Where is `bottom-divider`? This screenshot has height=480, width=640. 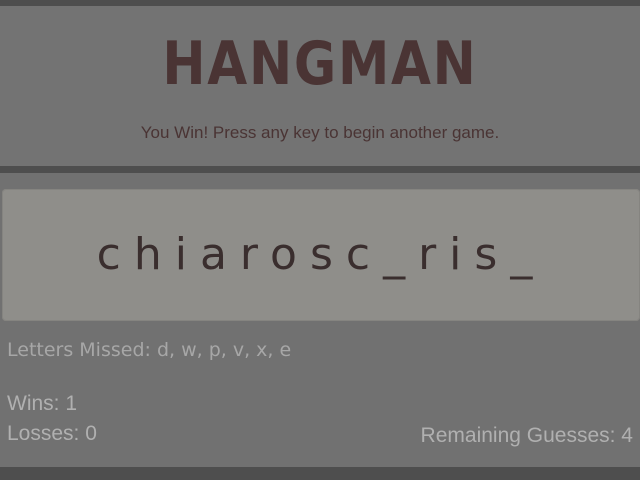 bottom-divider is located at coordinates (320, 473).